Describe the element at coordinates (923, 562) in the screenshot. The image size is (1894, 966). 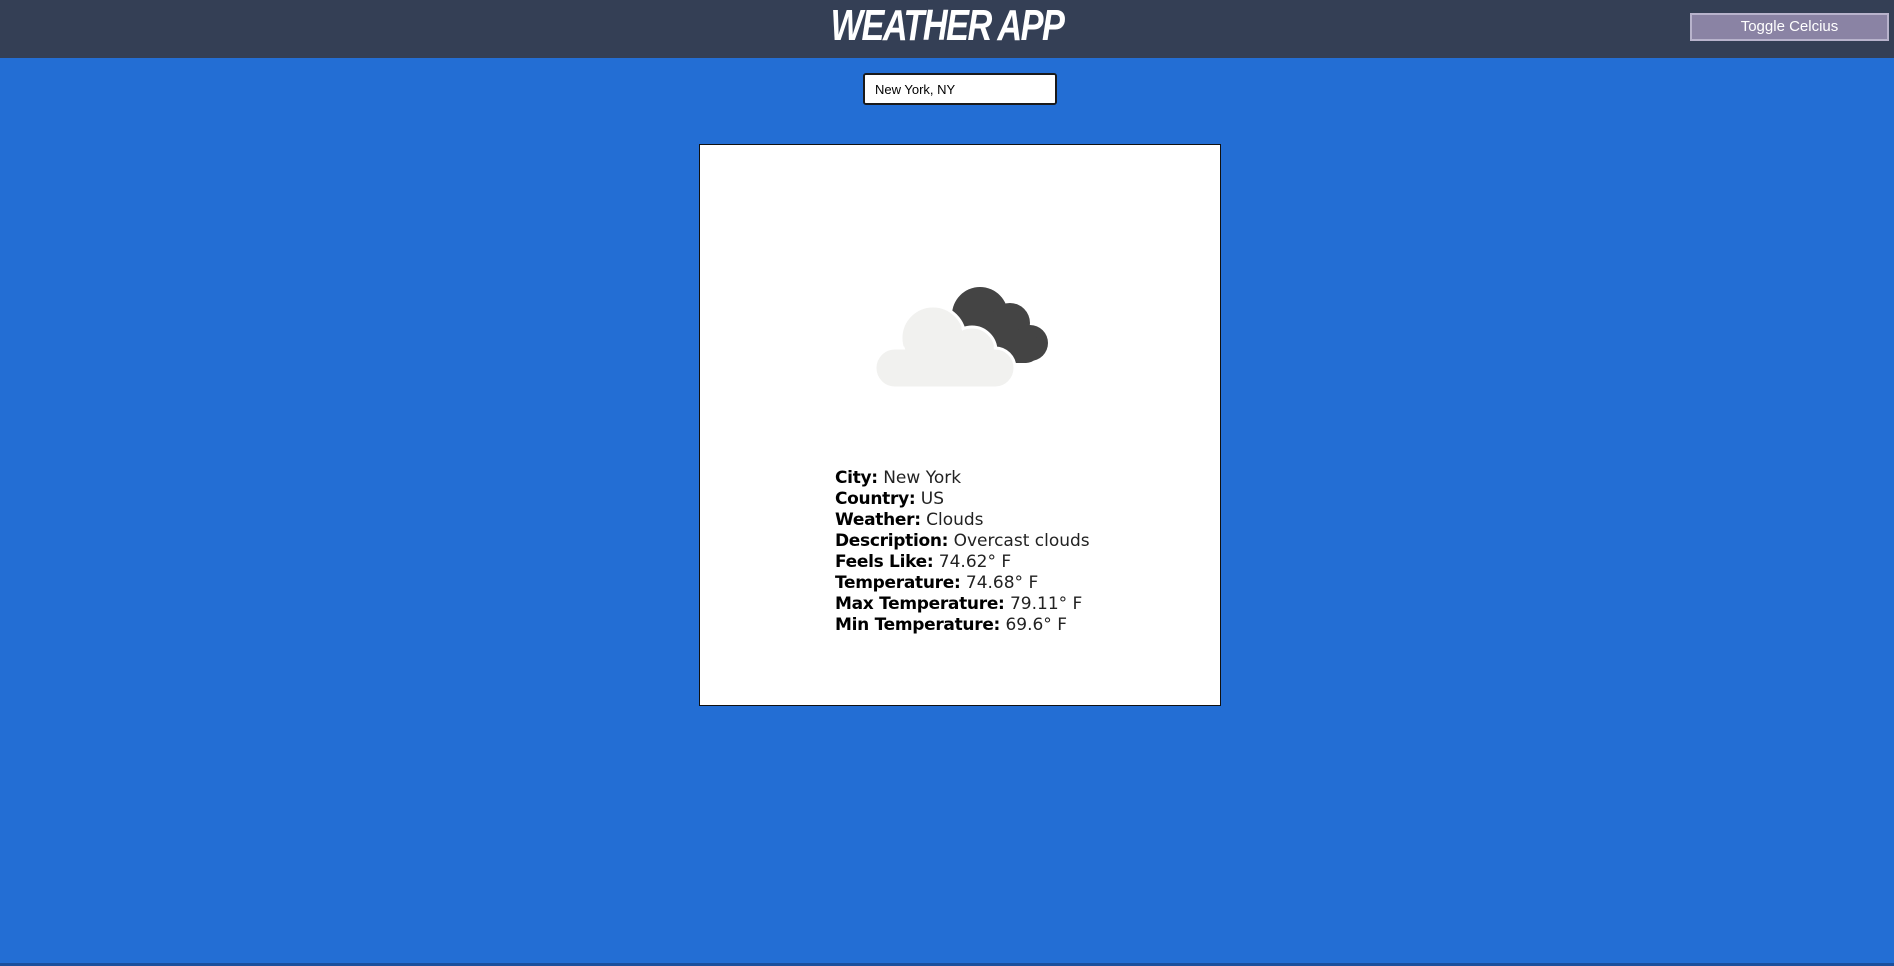
I see `detail-row-feels-like: Feels Like: 74.62° F` at that location.